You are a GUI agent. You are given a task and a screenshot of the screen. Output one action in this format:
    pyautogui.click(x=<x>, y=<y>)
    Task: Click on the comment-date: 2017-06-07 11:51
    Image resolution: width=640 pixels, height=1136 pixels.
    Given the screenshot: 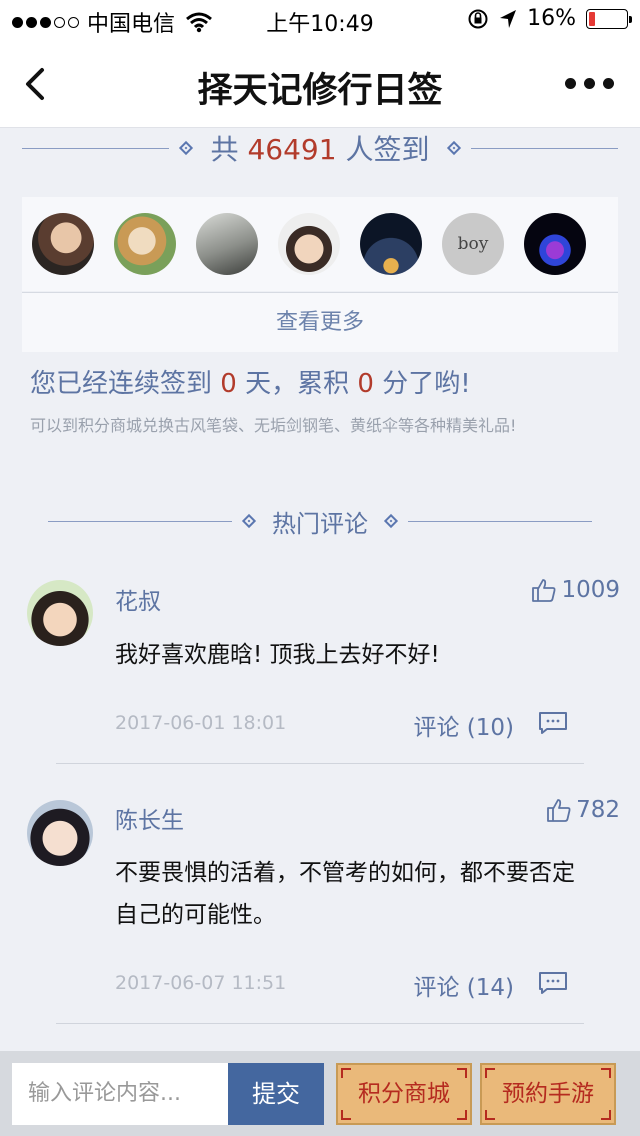 What is the action you would take?
    pyautogui.click(x=201, y=983)
    